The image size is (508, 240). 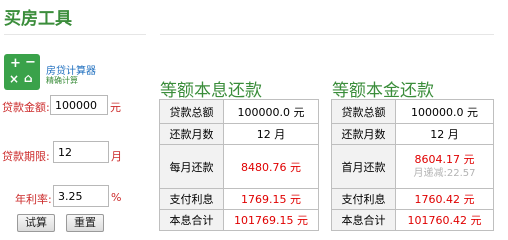 I want to click on first-month-value: 8604.17 元, so click(x=444, y=159).